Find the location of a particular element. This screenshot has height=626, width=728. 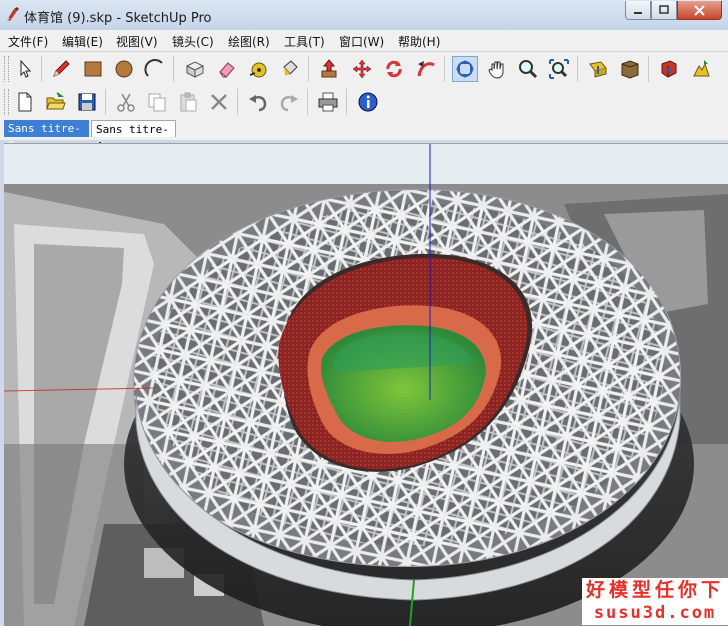

open-button is located at coordinates (56, 102).